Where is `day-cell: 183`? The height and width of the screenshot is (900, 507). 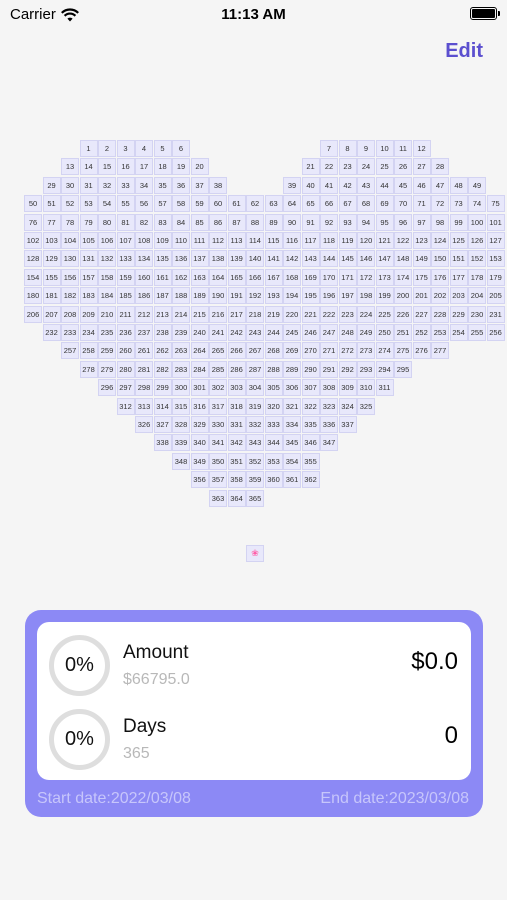 day-cell: 183 is located at coordinates (88, 296).